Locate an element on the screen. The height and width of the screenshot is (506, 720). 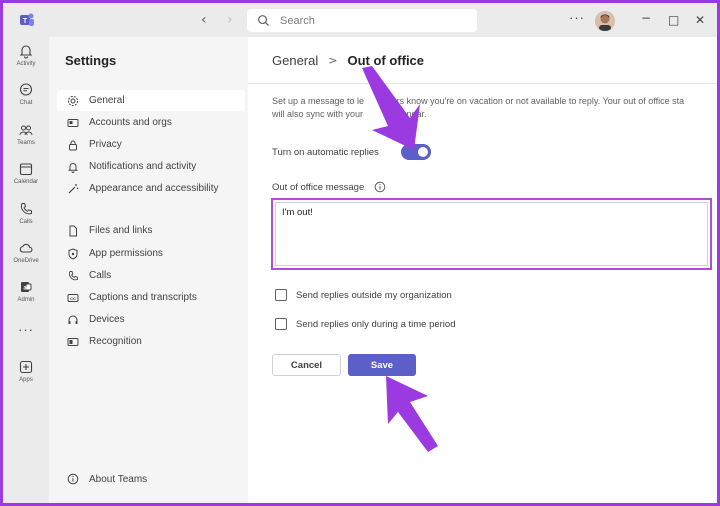
rail-more-button: ··· is located at coordinates (26, 329).